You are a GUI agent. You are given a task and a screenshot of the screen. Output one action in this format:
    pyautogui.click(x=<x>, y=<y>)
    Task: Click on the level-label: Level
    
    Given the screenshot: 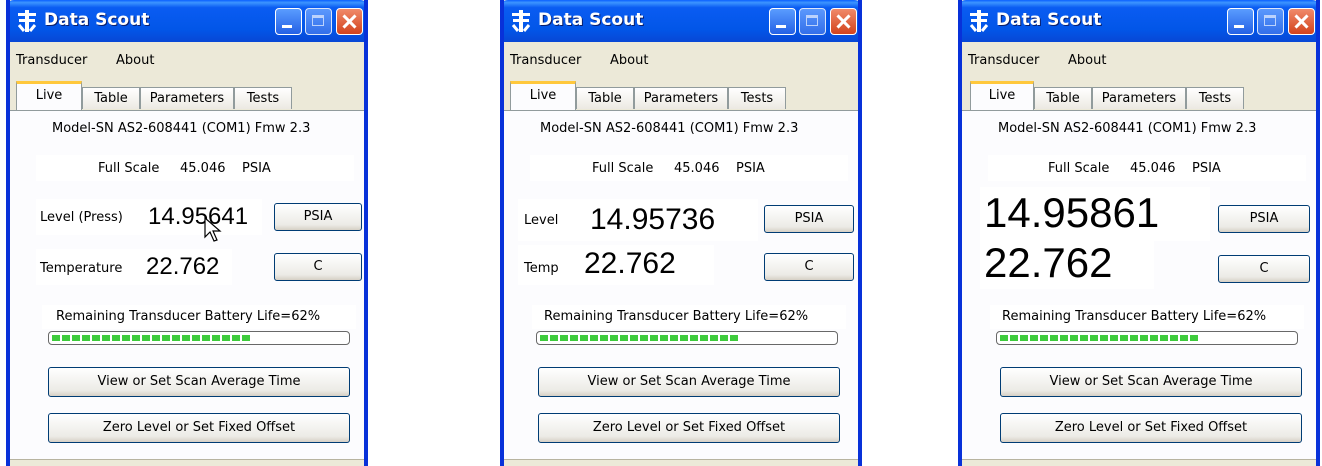 What is the action you would take?
    pyautogui.click(x=541, y=220)
    